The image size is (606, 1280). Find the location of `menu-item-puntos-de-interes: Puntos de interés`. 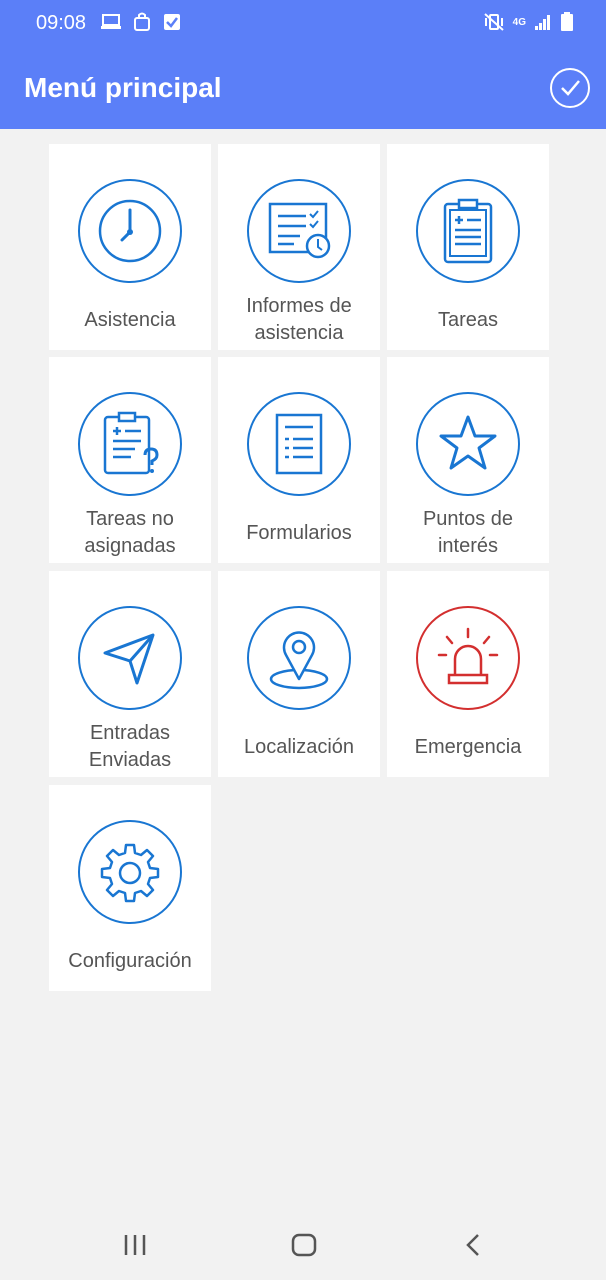

menu-item-puntos-de-interes: Puntos de interés is located at coordinates (468, 460).